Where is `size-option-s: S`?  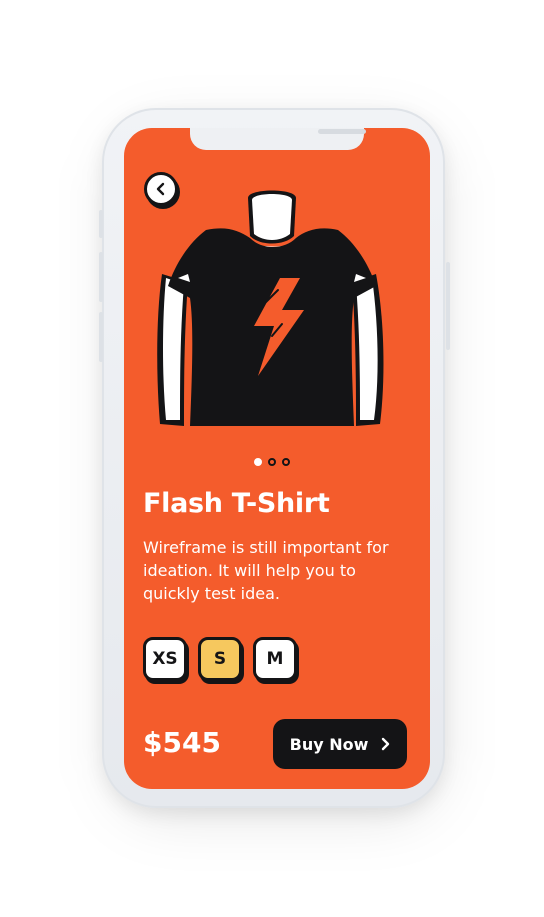 size-option-s: S is located at coordinates (220, 659).